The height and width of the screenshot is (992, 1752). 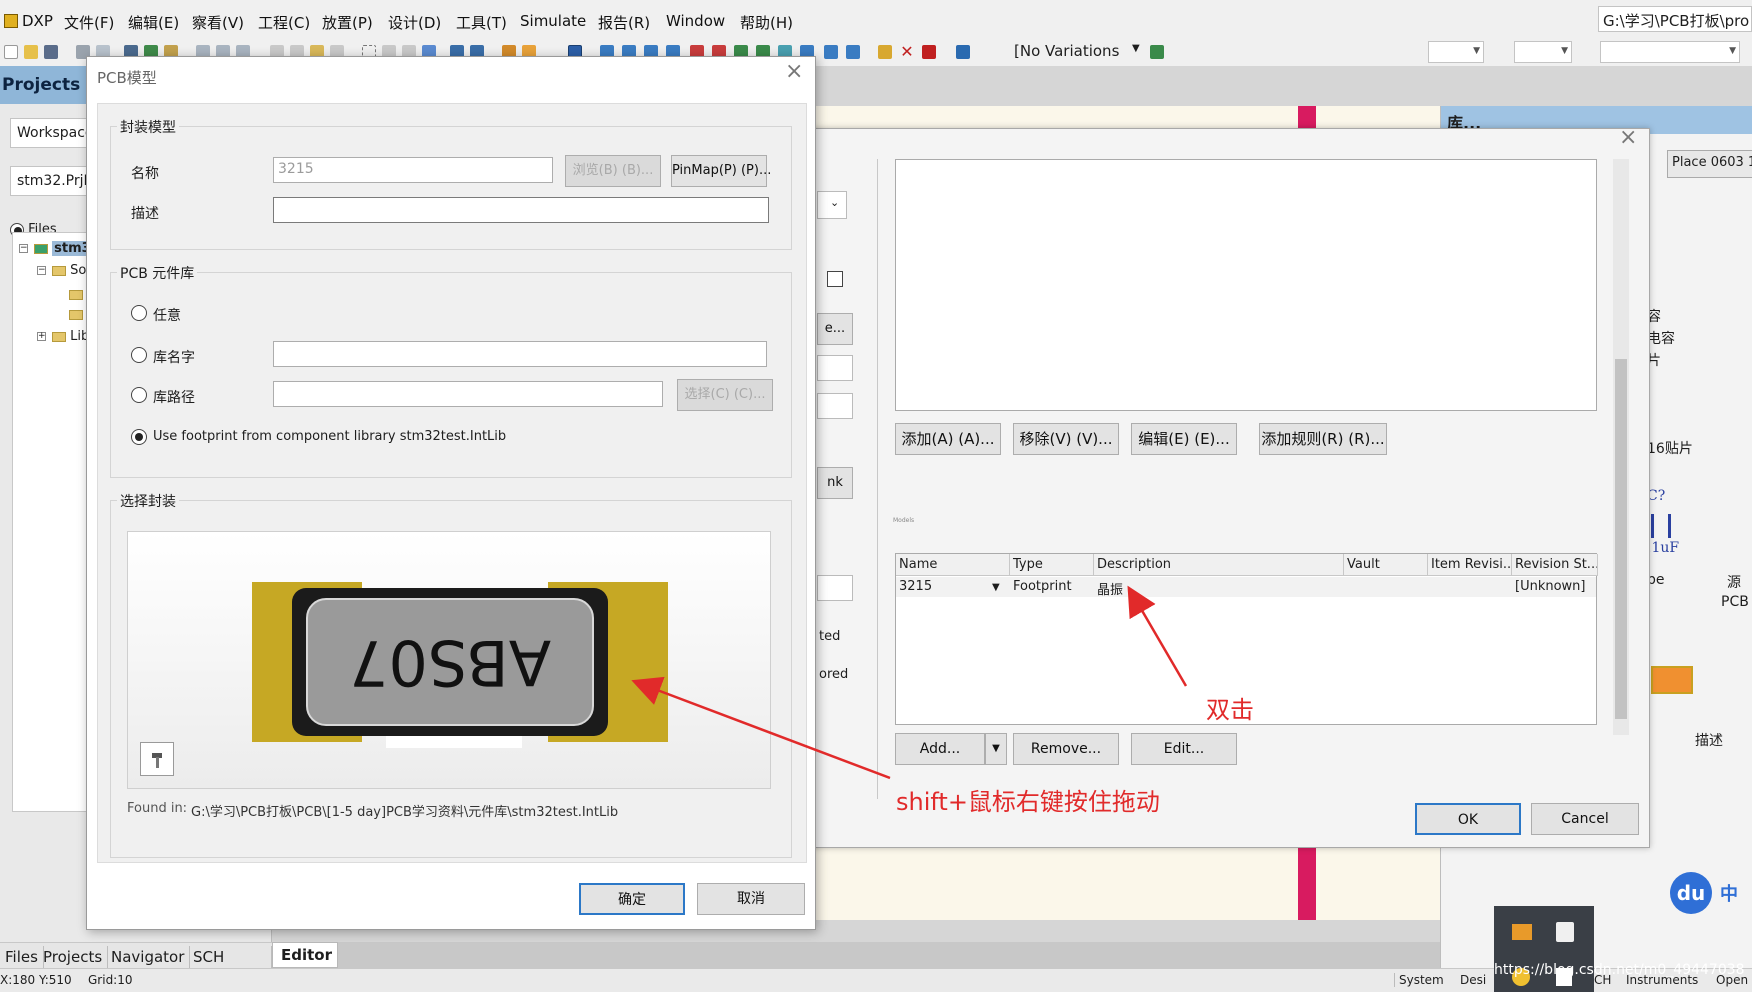 I want to click on footprint-preview: ABS07, so click(x=449, y=660).